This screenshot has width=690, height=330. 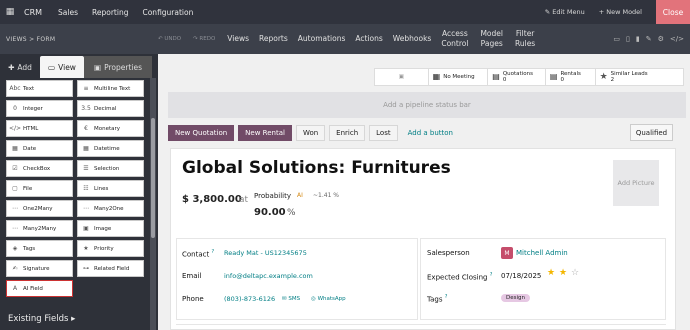 What do you see at coordinates (273, 39) in the screenshot?
I see `tab-reports: Reports` at bounding box center [273, 39].